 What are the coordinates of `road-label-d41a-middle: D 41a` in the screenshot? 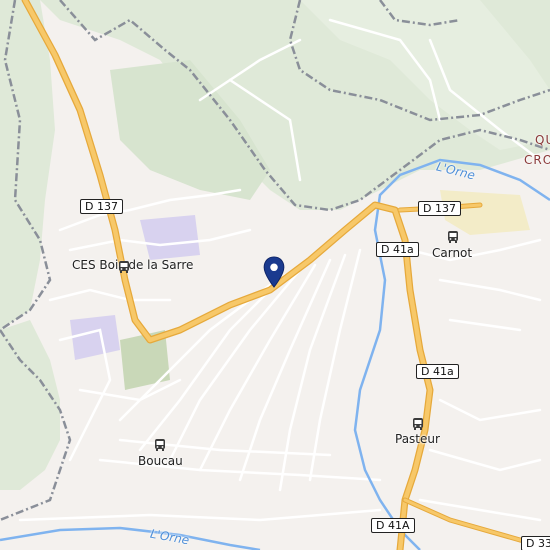 It's located at (437, 371).